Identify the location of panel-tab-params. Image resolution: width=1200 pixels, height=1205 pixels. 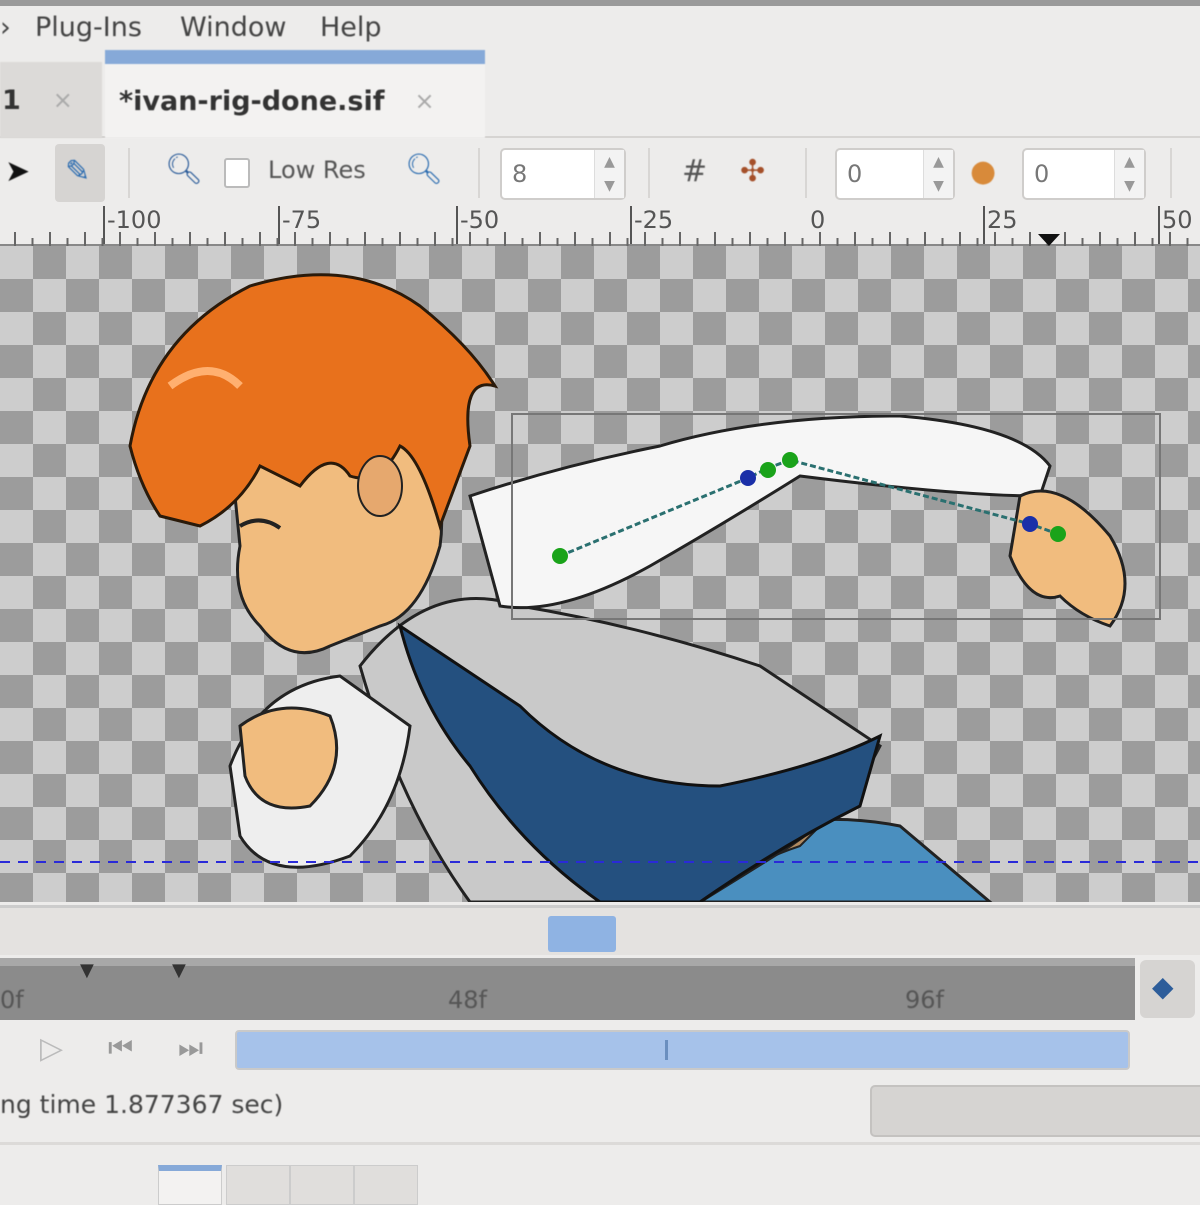
(190, 1185).